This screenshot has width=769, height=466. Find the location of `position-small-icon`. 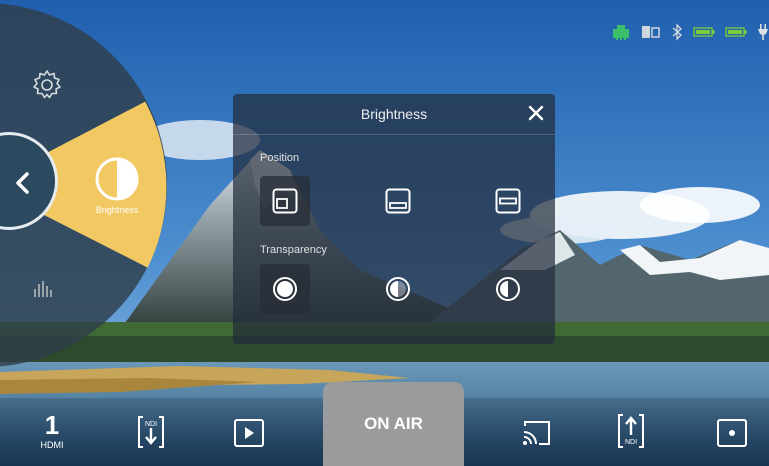

position-small-icon is located at coordinates (285, 201).